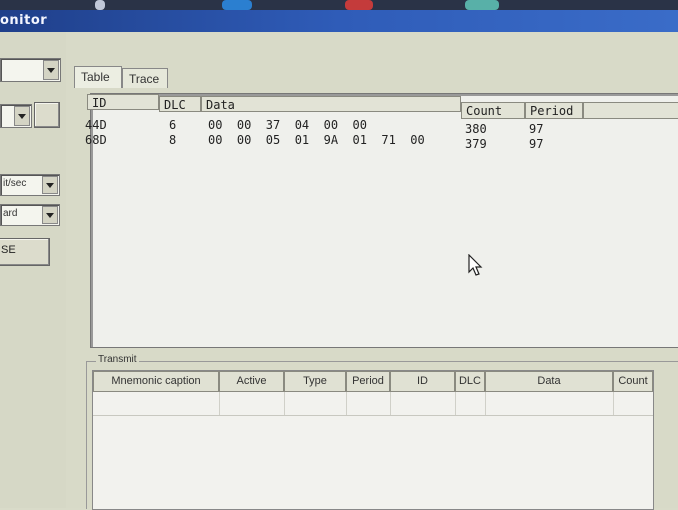 This screenshot has width=678, height=510. I want to click on mouse-pointer-icon, so click(475, 265).